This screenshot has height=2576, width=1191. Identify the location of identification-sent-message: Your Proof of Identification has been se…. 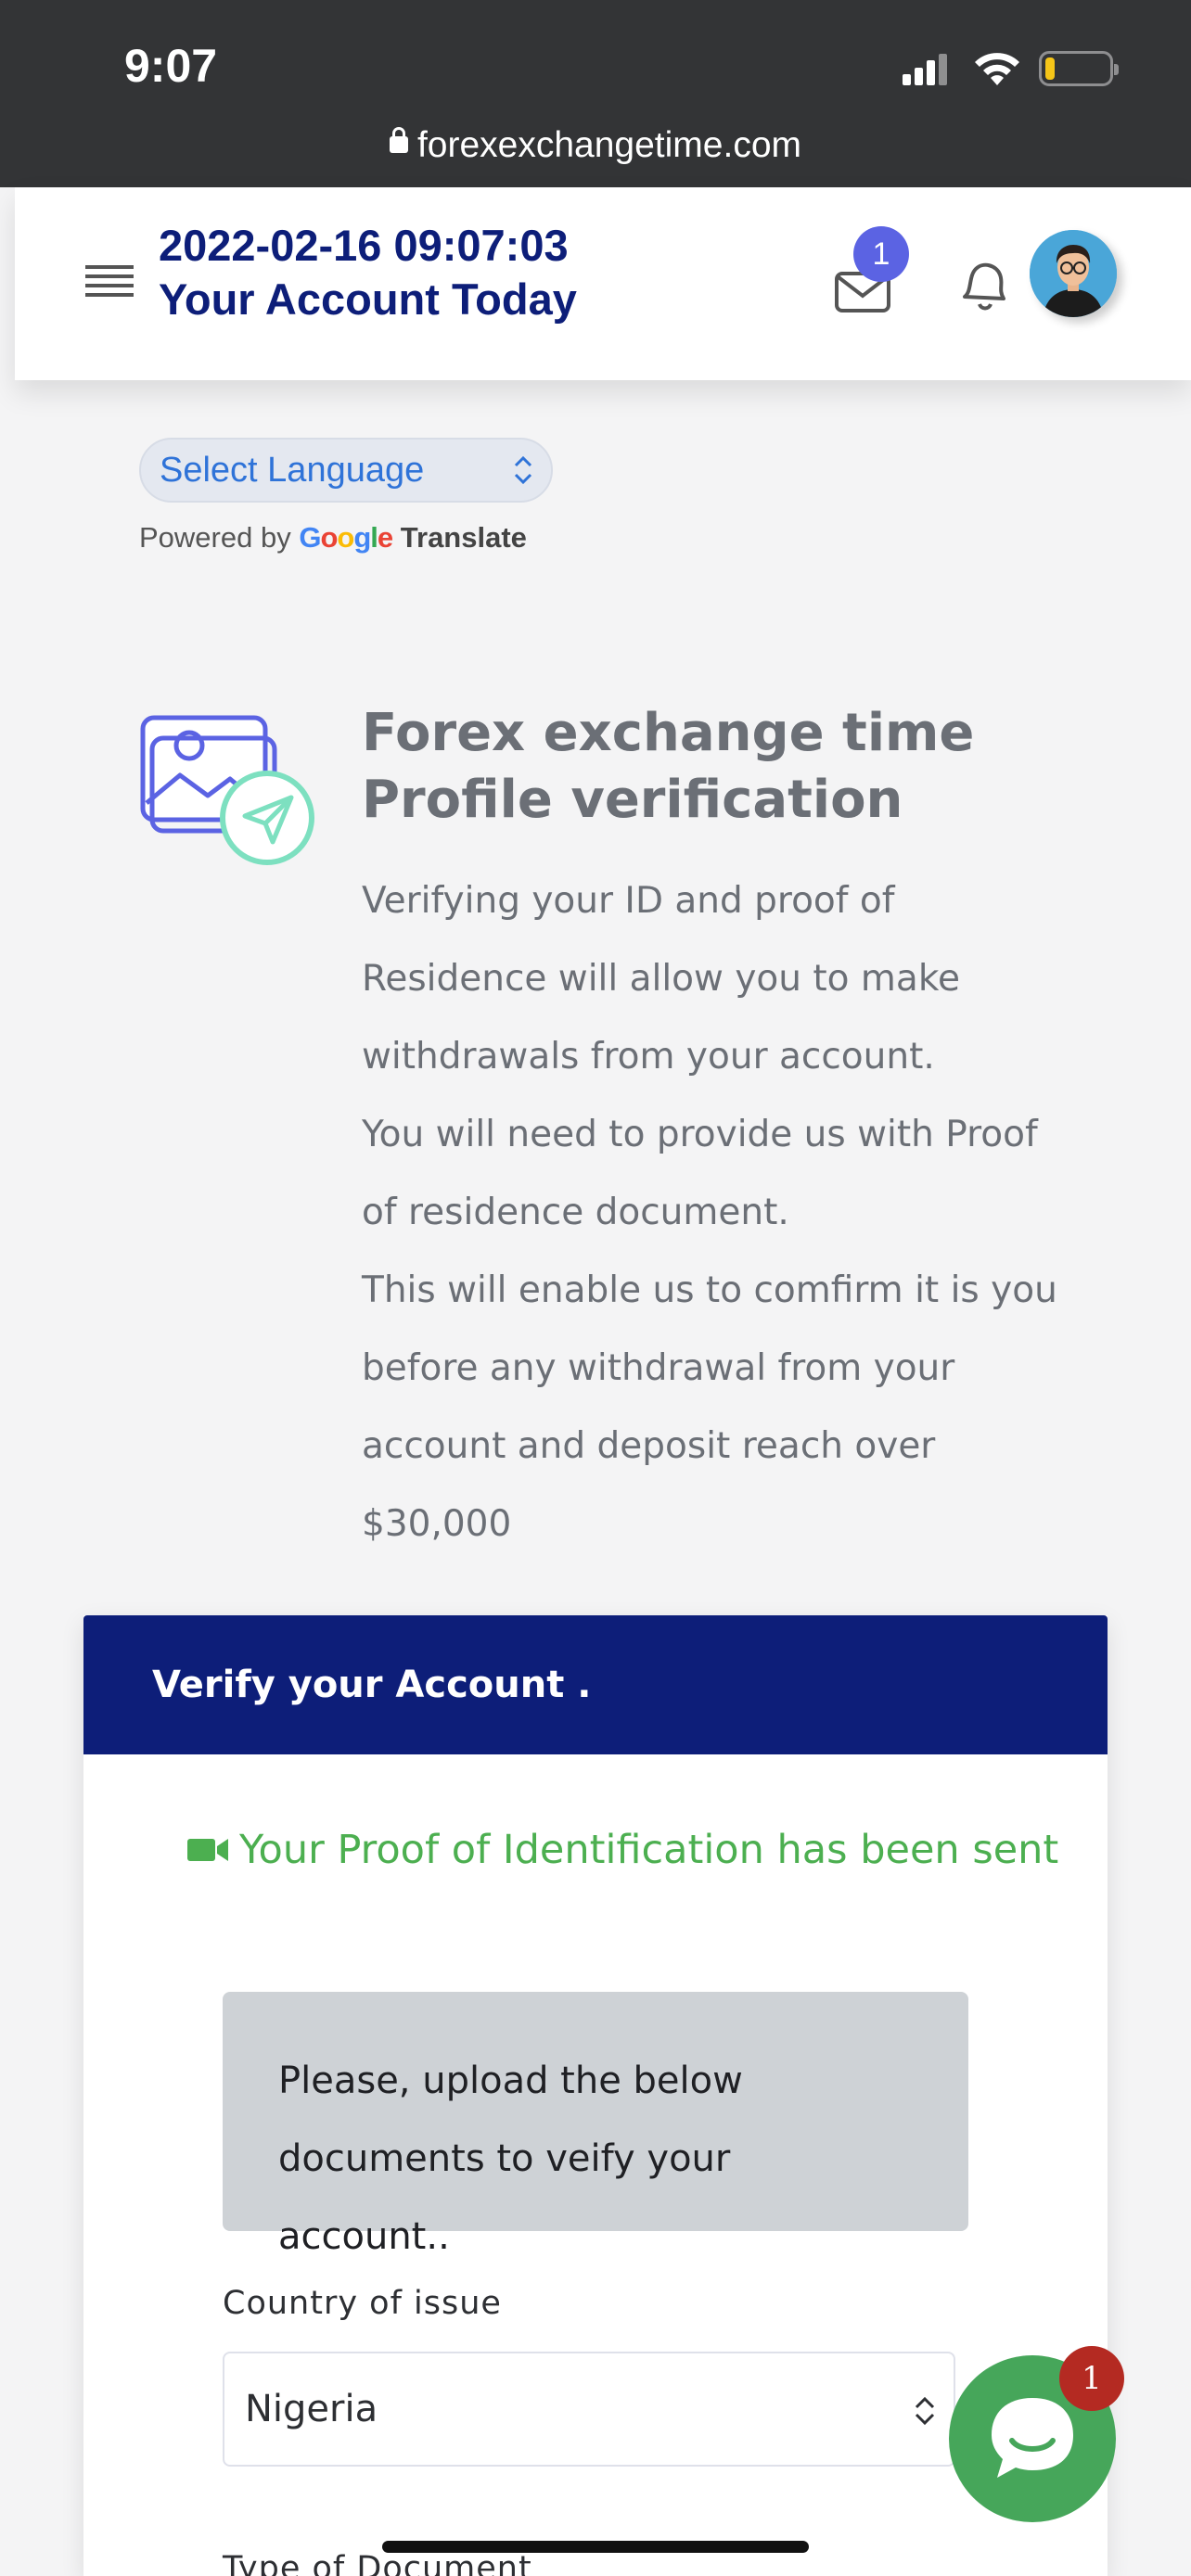
(623, 1850).